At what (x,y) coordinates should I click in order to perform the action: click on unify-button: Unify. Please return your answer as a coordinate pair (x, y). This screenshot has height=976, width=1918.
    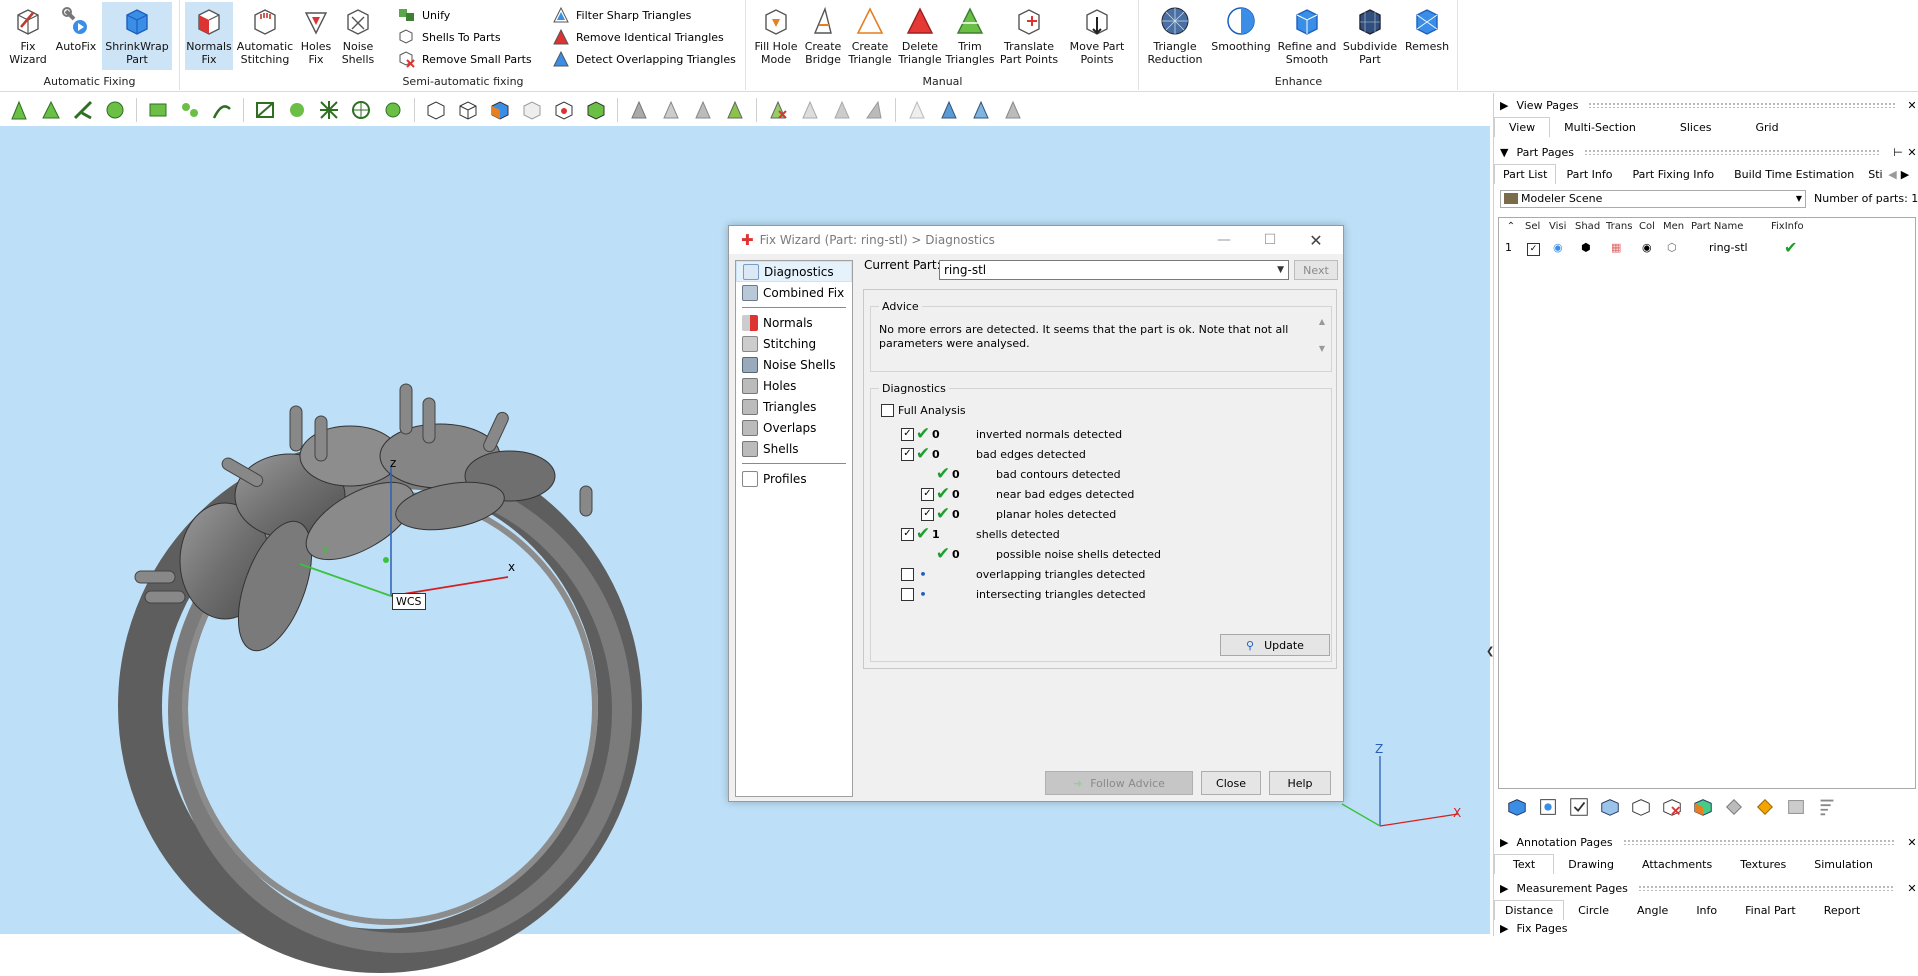
    Looking at the image, I should click on (464, 15).